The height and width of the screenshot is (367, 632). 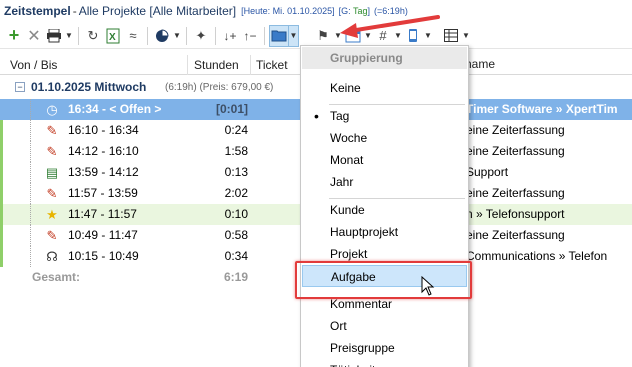 What do you see at coordinates (37, 11) in the screenshot?
I see `app-title: Zeitstempel` at bounding box center [37, 11].